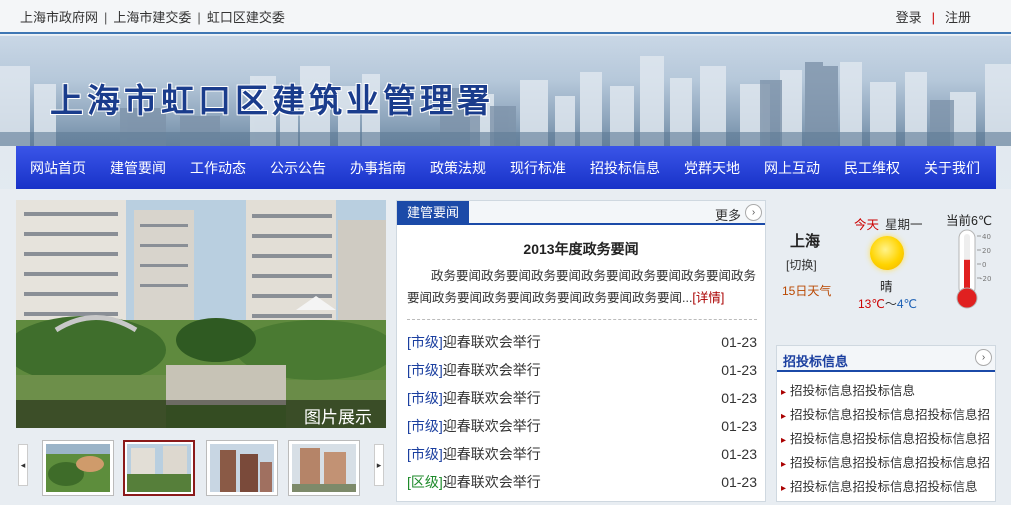 The image size is (1011, 505). What do you see at coordinates (801, 264) in the screenshot?
I see `city-switch-link: [切换]` at bounding box center [801, 264].